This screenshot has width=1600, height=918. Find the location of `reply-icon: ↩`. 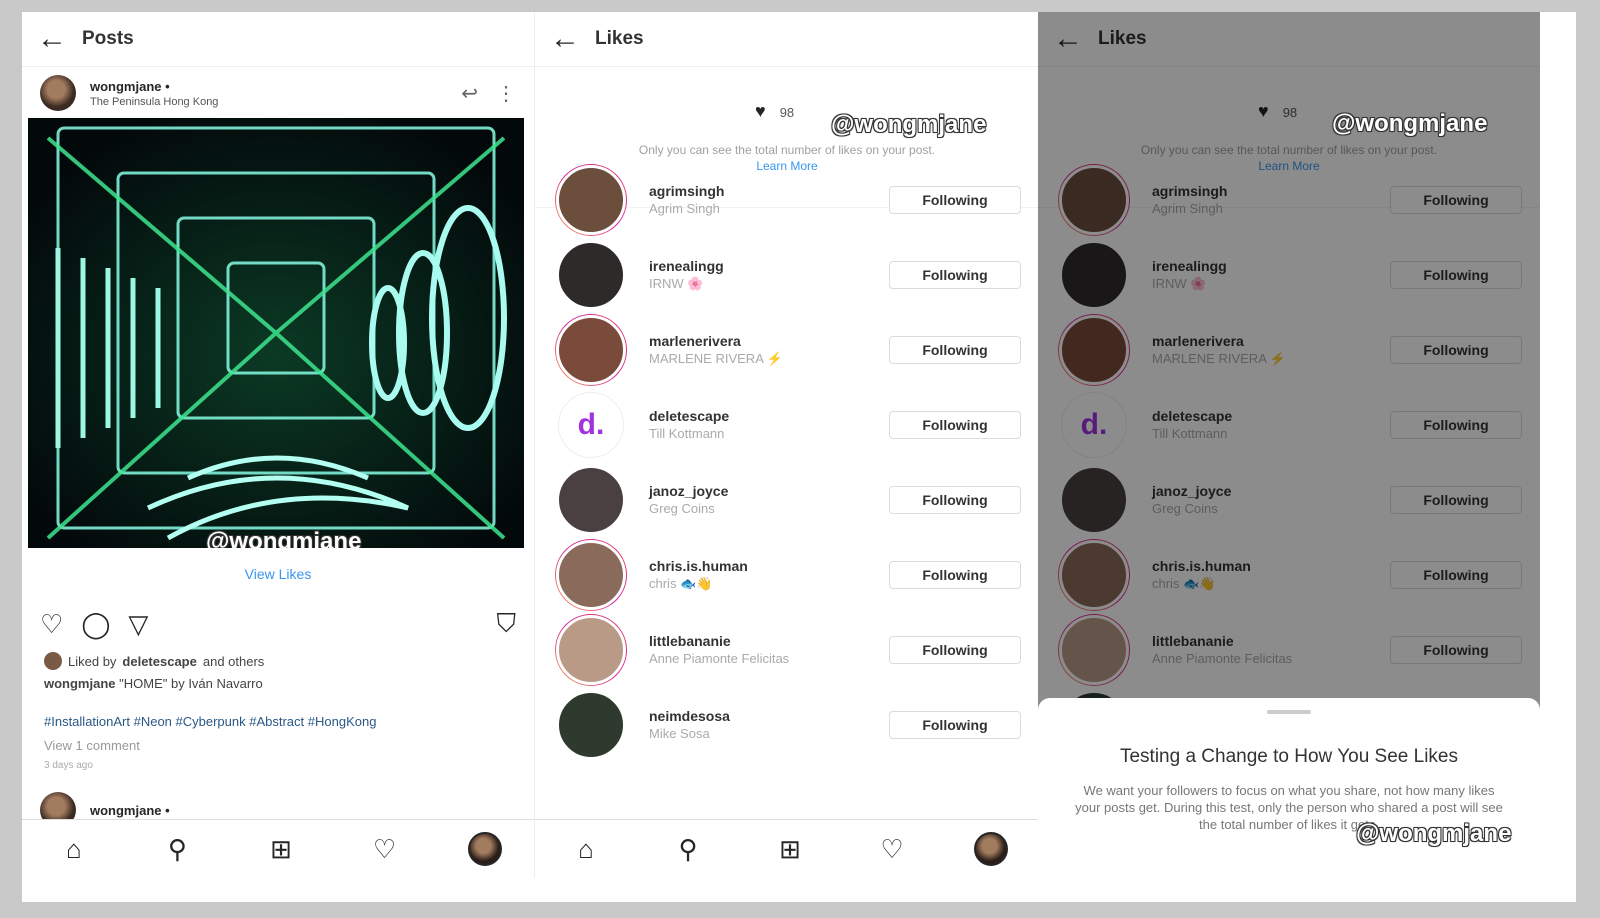

reply-icon: ↩ is located at coordinates (469, 93).